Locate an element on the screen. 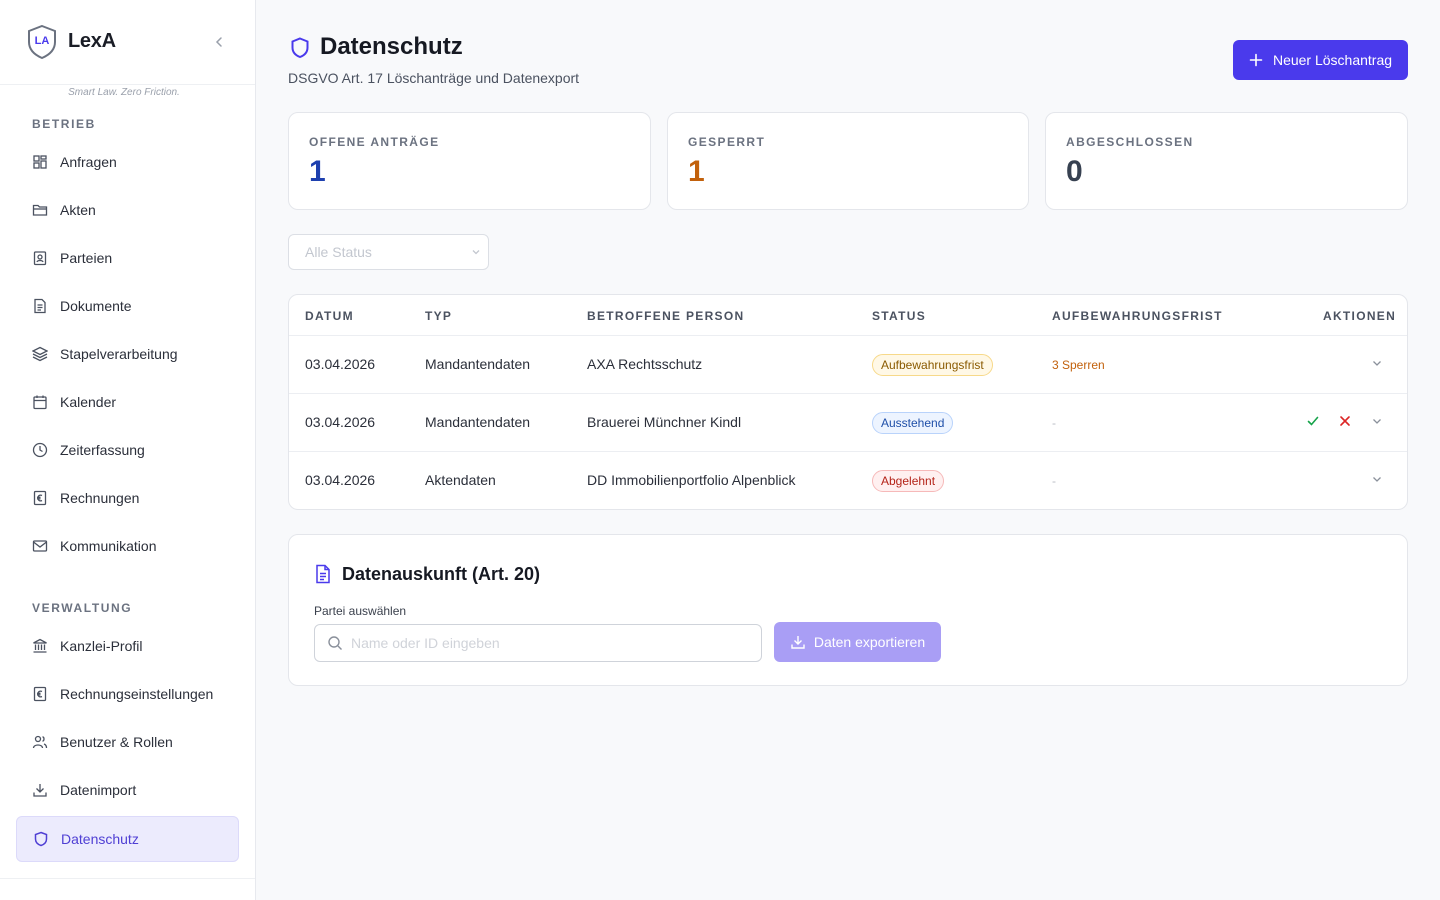 Image resolution: width=1440 pixels, height=900 pixels. status-badge: Ausstehend is located at coordinates (913, 423).